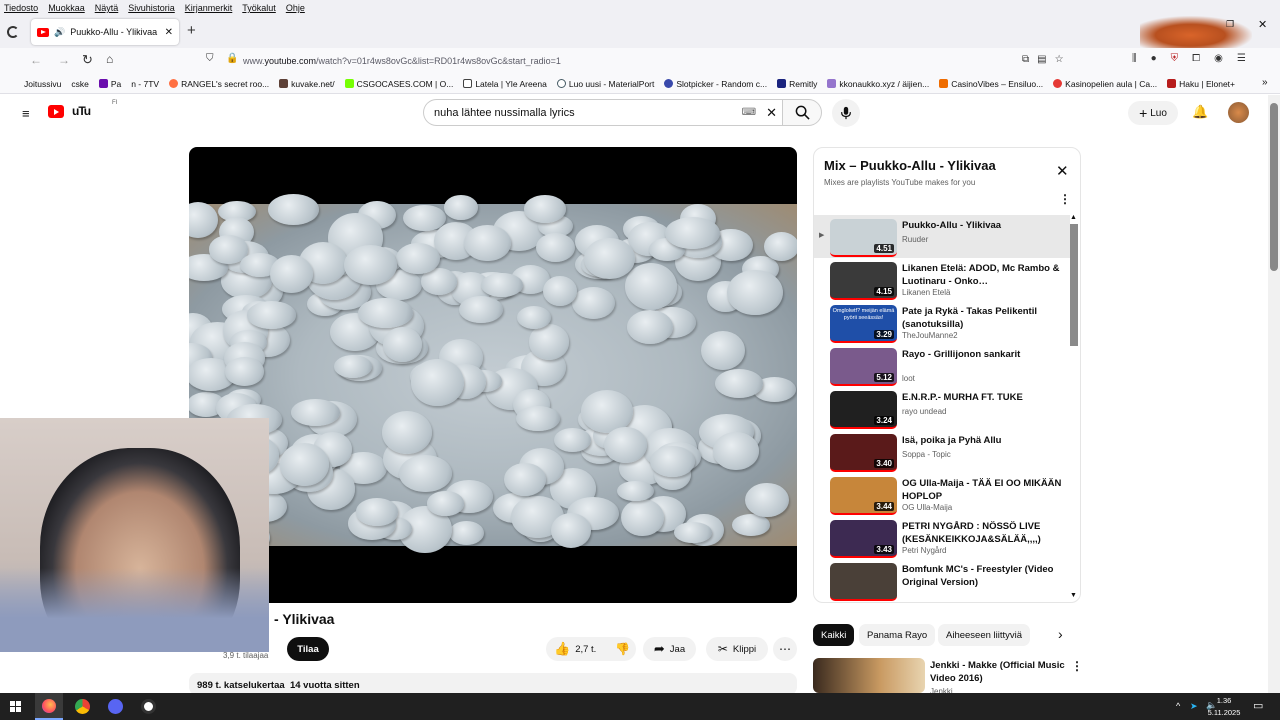  I want to click on extensions-icon: ⧠, so click(1196, 58).